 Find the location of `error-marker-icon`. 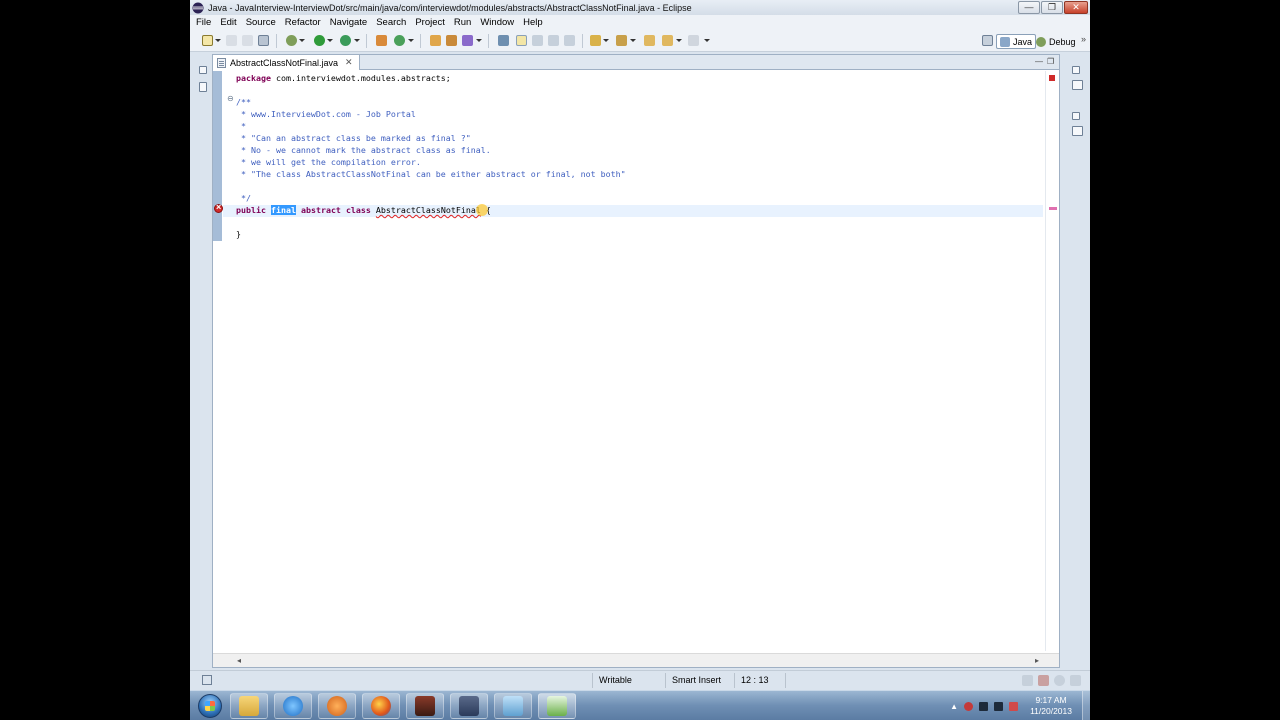

error-marker-icon is located at coordinates (218, 207).